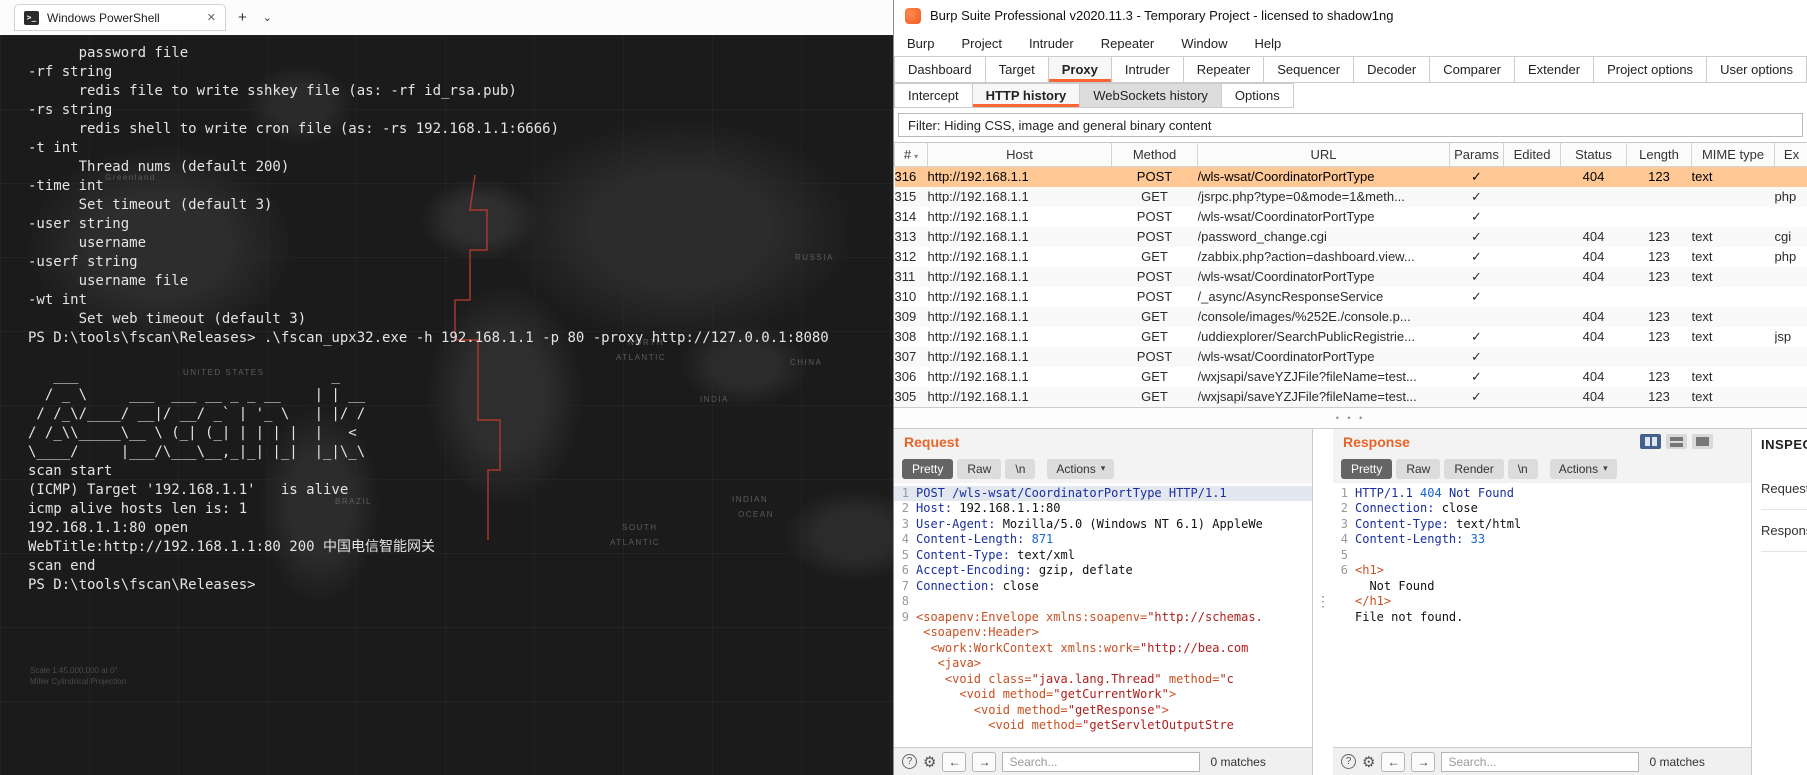 Image resolution: width=1807 pixels, height=775 pixels. Describe the element at coordinates (1605, 468) in the screenshot. I see `chevron-down-icon: ▾` at that location.